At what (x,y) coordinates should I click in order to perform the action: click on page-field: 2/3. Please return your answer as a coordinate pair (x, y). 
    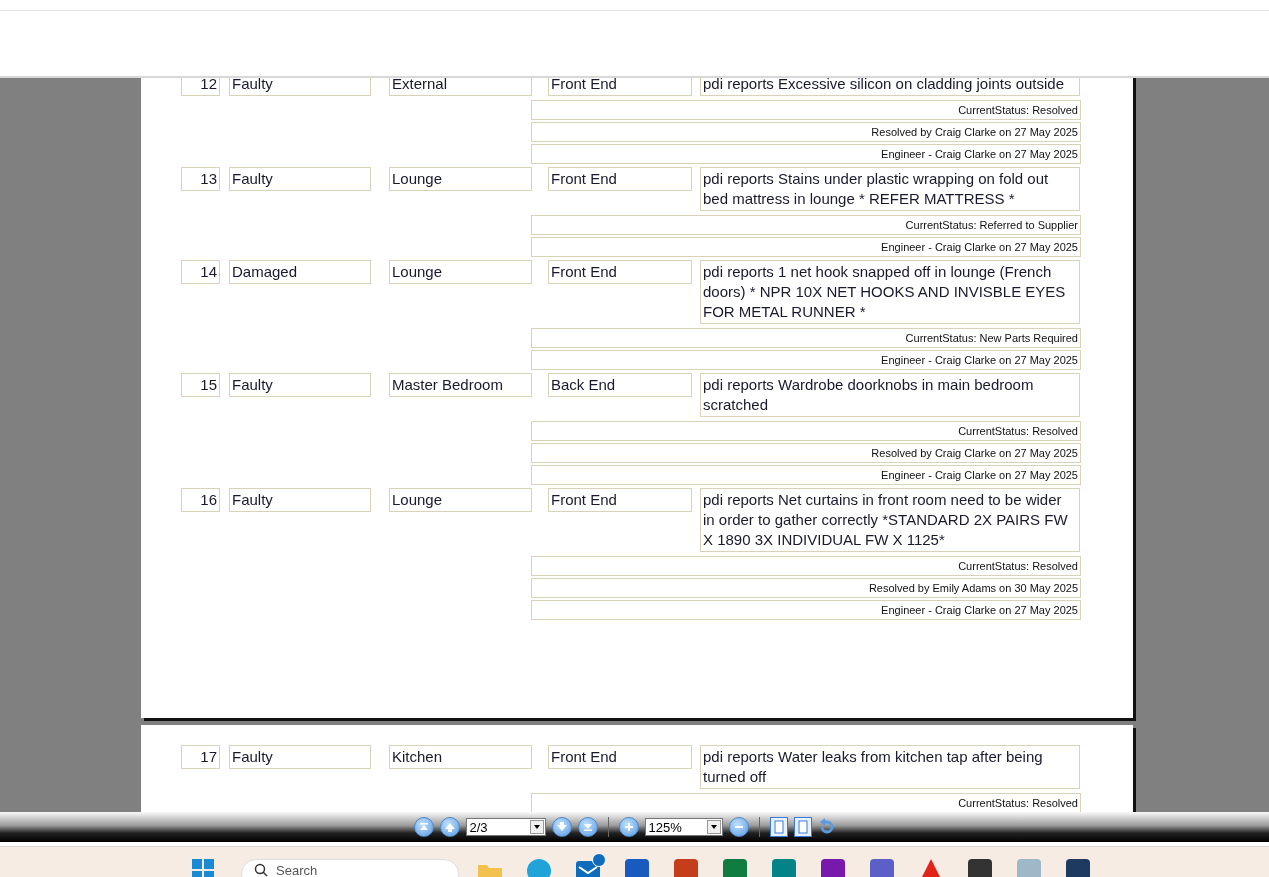
    Looking at the image, I should click on (505, 827).